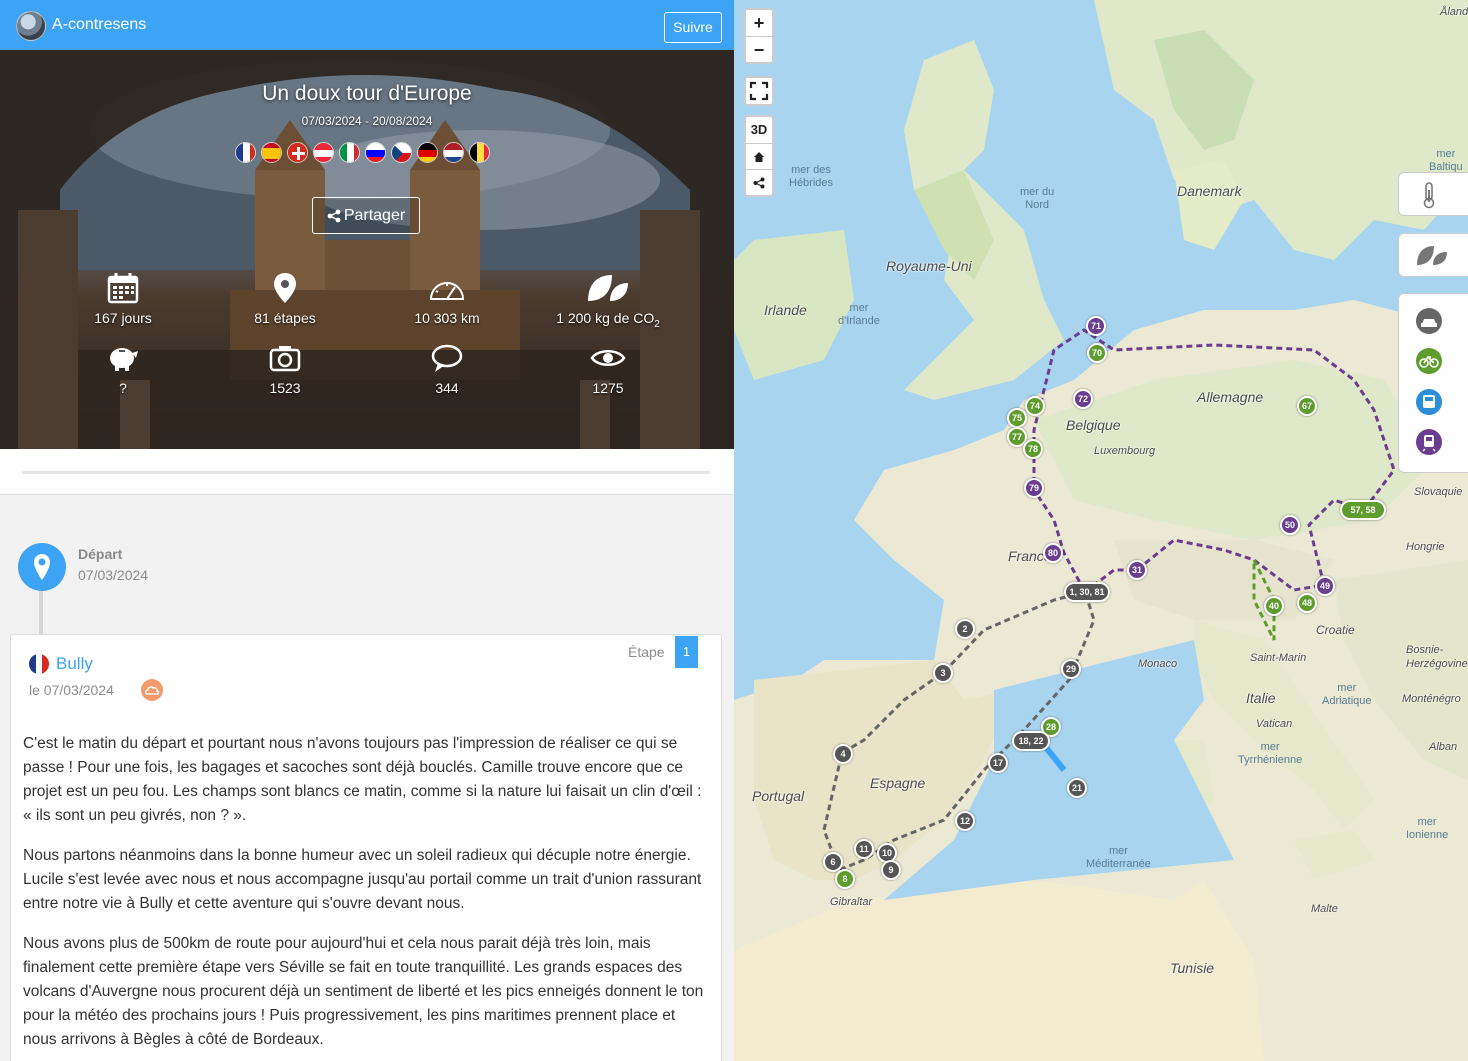  What do you see at coordinates (1347, 694) in the screenshot?
I see `sea-label-adriatique: mer Adriatique` at bounding box center [1347, 694].